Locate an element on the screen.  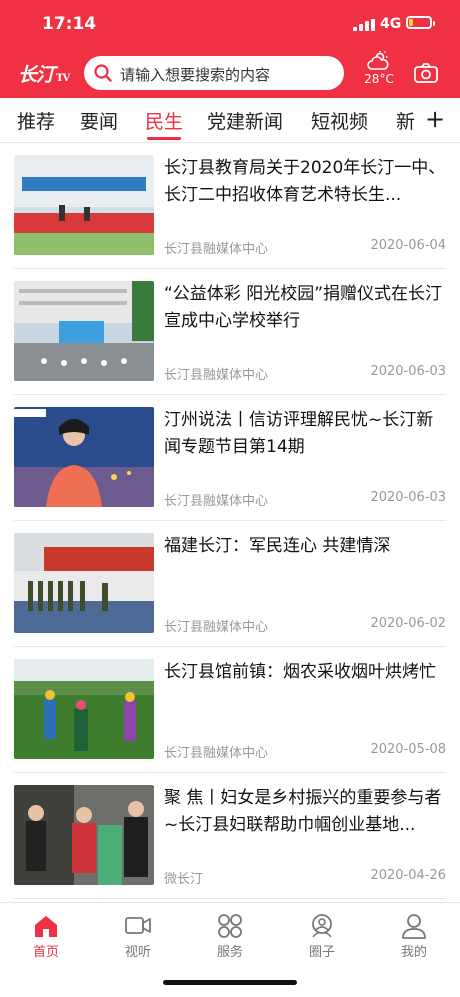
news-date: 2020-05-08 is located at coordinates (408, 749).